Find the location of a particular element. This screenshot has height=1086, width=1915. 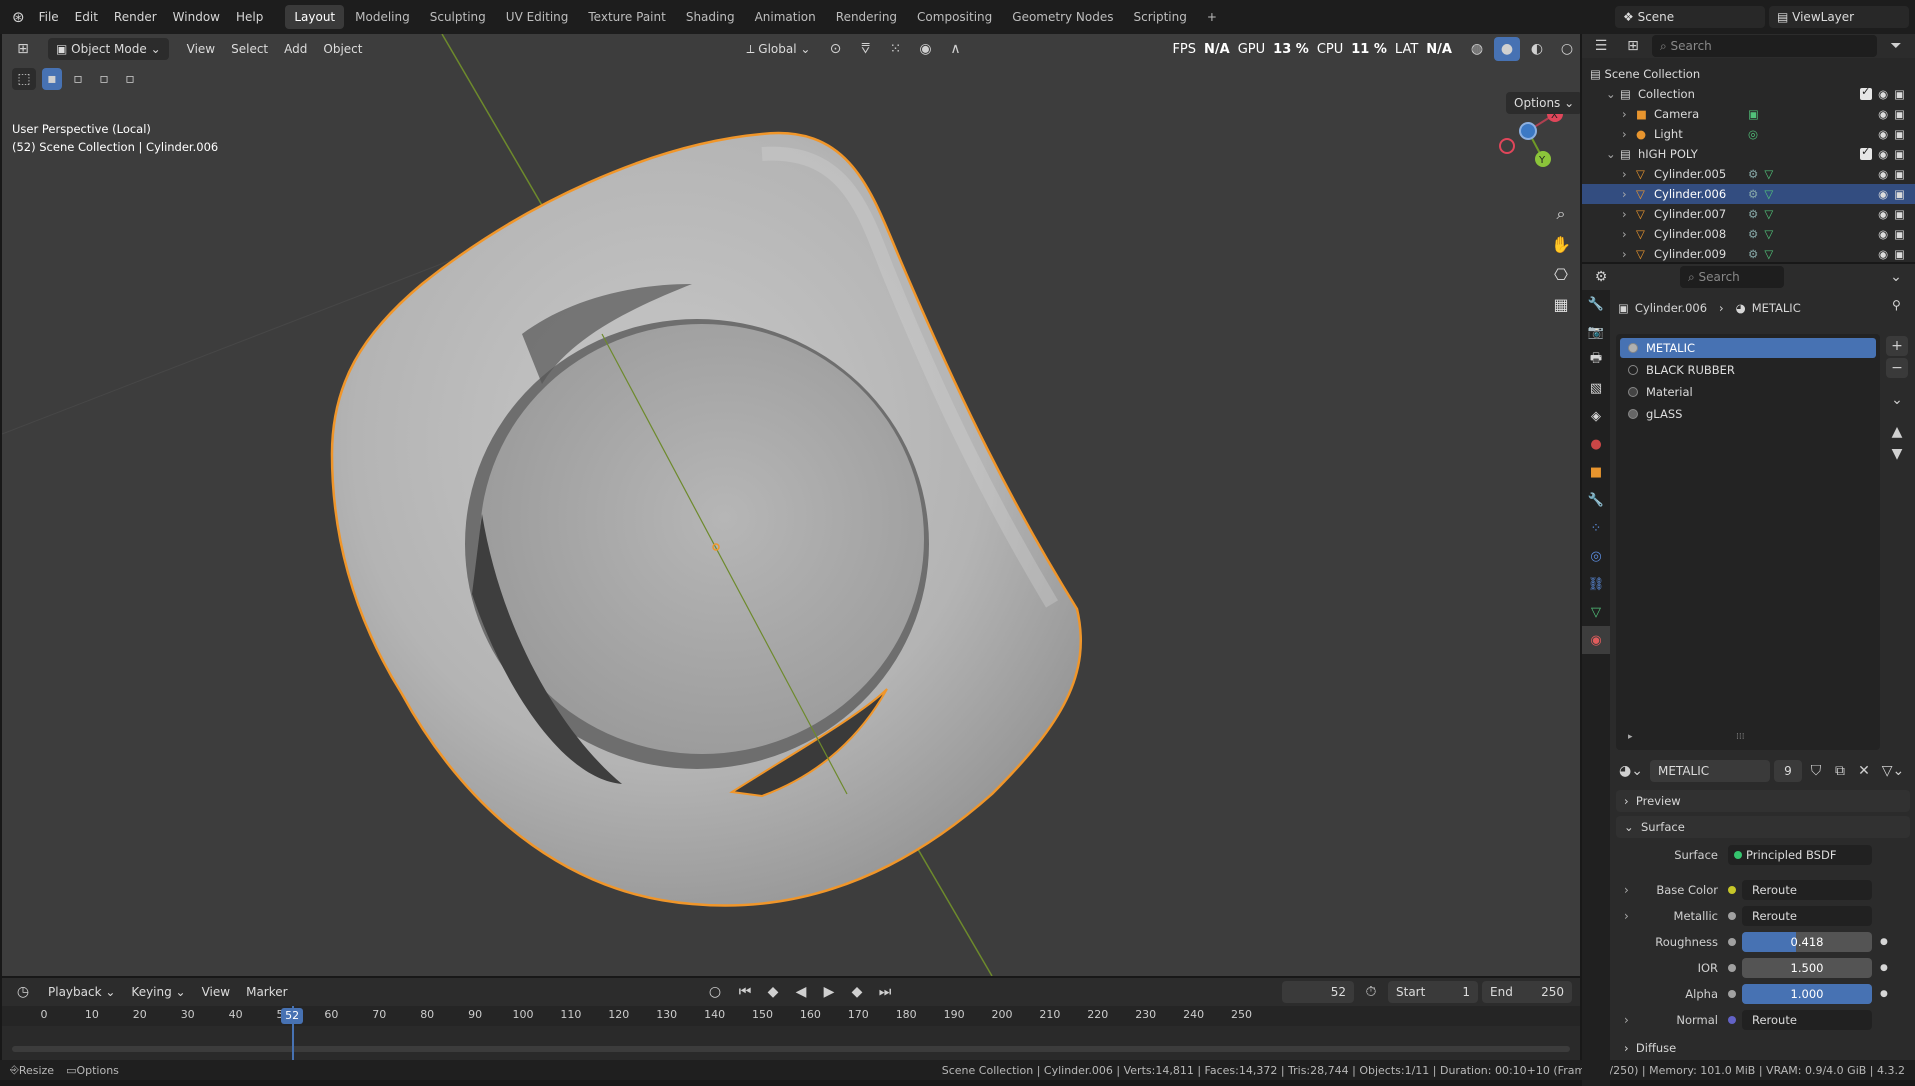

exclude-checkbox is located at coordinates (1866, 152).